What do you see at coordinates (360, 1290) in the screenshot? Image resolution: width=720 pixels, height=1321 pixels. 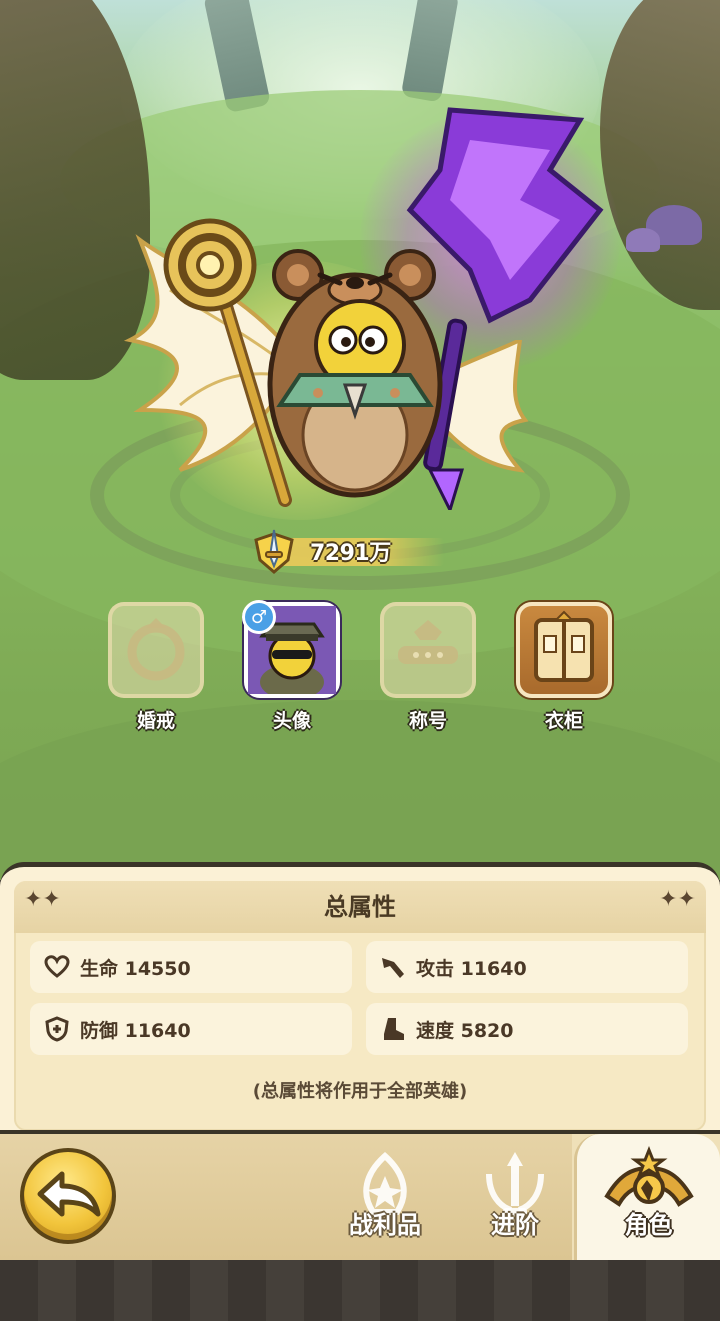 I see `footer-strip` at bounding box center [360, 1290].